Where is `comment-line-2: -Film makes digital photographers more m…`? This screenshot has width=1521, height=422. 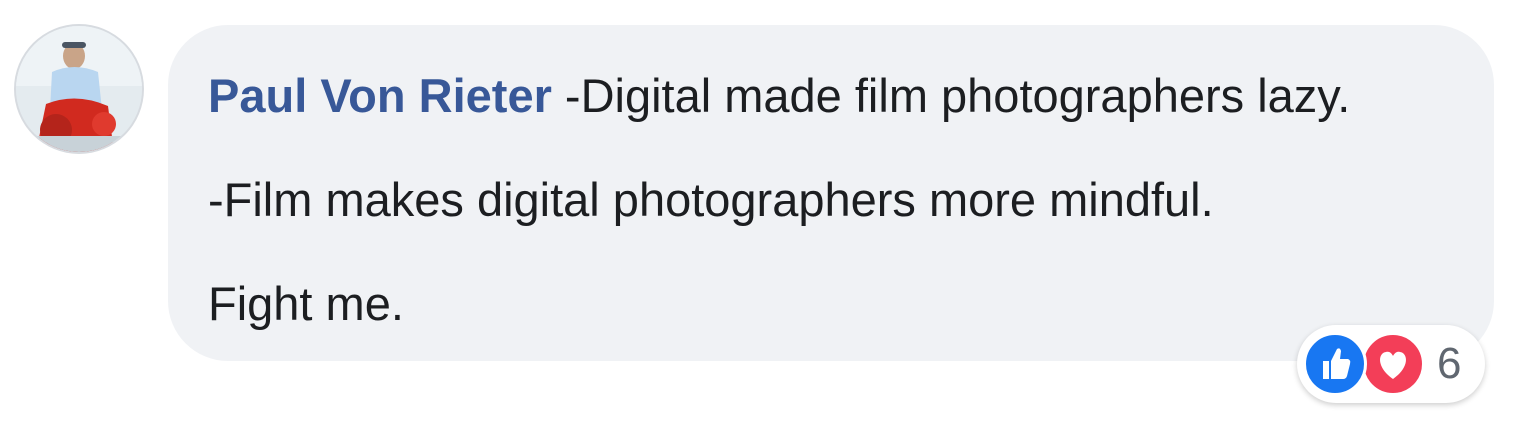
comment-line-2: -Film makes digital photographers more m… is located at coordinates (711, 199).